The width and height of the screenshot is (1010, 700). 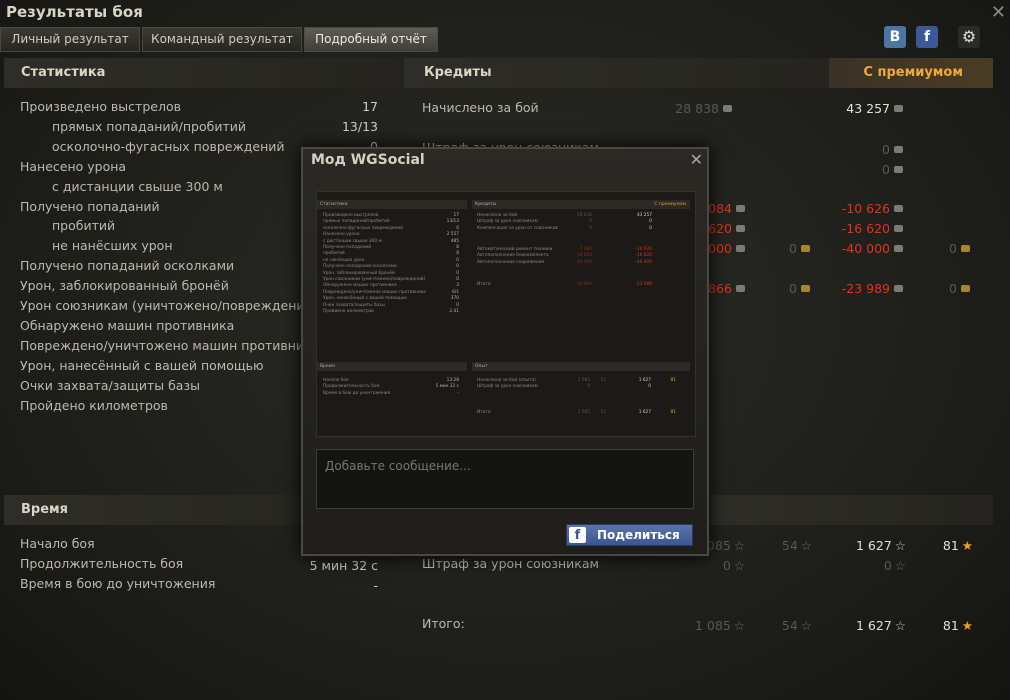 I want to click on preview-stat-label: Повреждено/уничтожено машин противника, so click(x=374, y=292).